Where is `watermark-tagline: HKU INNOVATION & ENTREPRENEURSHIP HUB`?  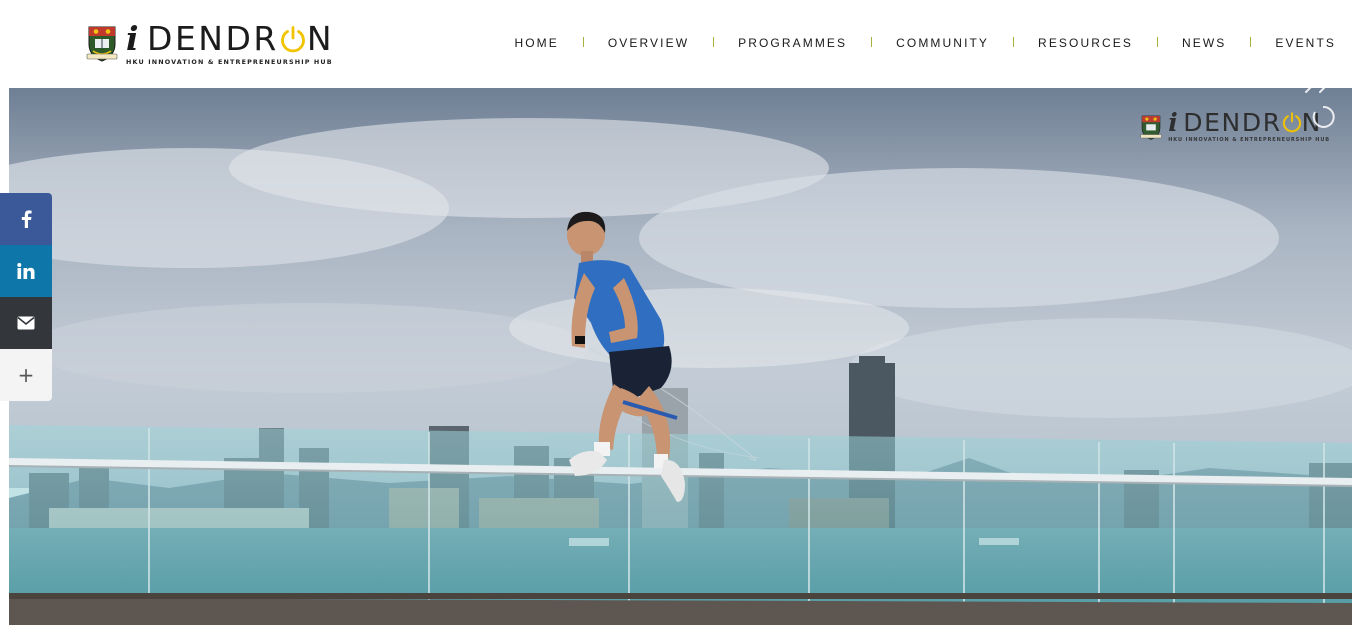
watermark-tagline: HKU INNOVATION & ENTREPRENEURSHIP HUB is located at coordinates (1249, 140).